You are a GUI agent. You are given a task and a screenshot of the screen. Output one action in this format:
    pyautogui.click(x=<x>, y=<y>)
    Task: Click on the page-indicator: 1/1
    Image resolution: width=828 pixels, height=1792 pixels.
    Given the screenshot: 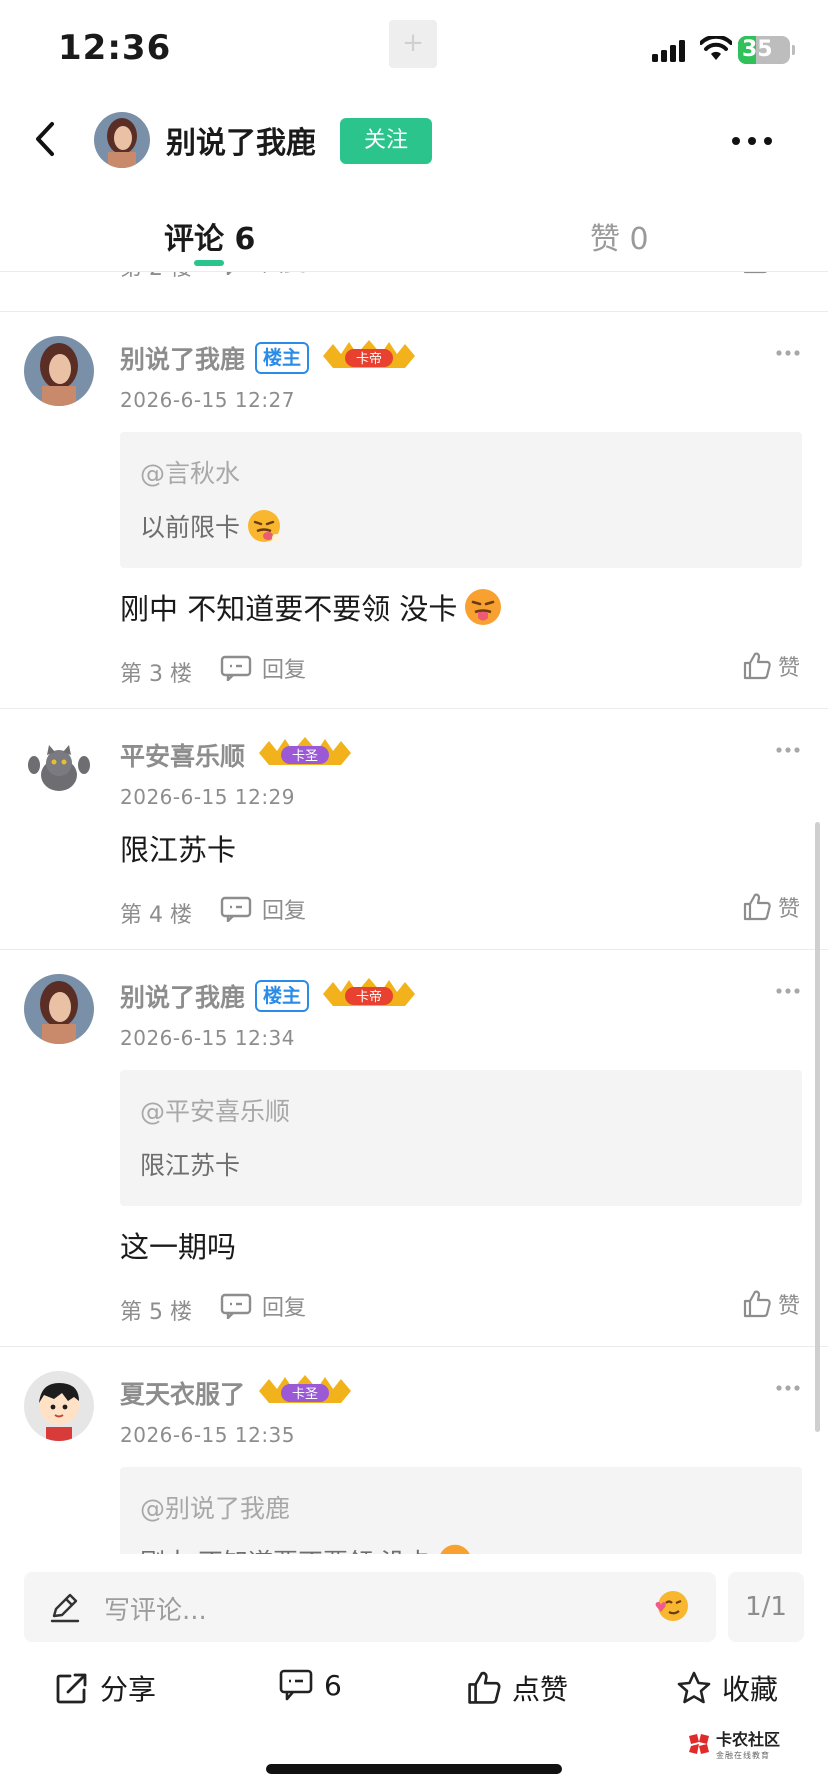 What is the action you would take?
    pyautogui.click(x=766, y=1607)
    